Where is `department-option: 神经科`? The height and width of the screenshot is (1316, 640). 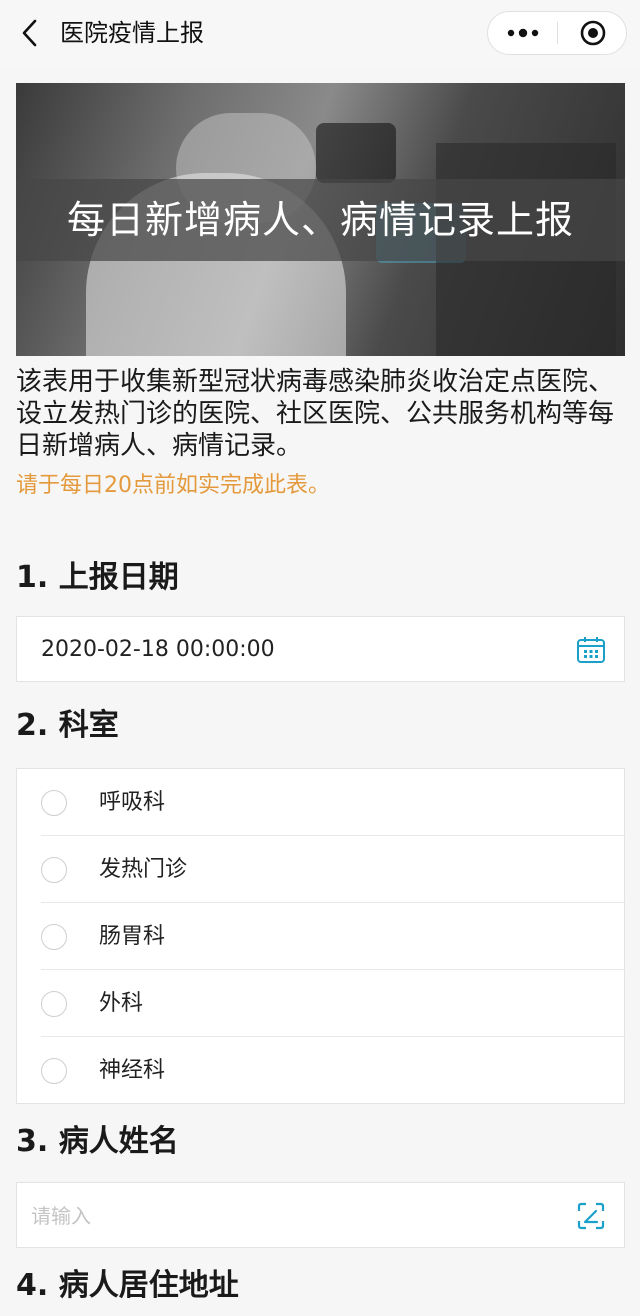 department-option: 神经科 is located at coordinates (333, 1070).